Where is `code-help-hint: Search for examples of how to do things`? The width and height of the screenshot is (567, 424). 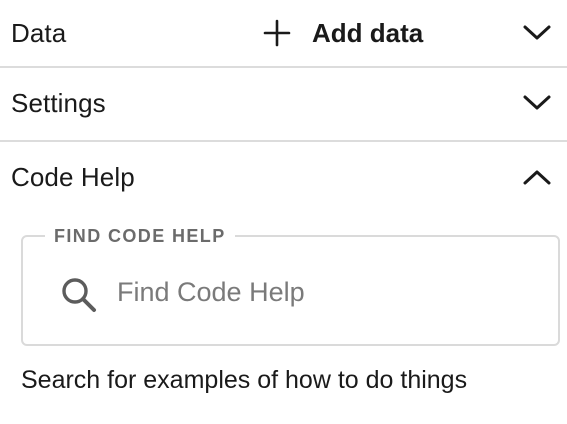
code-help-hint: Search for examples of how to do things is located at coordinates (244, 380).